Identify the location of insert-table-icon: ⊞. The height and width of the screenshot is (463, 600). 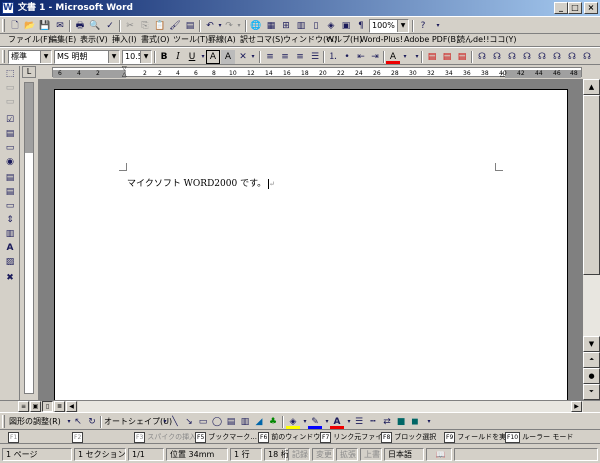
(286, 26).